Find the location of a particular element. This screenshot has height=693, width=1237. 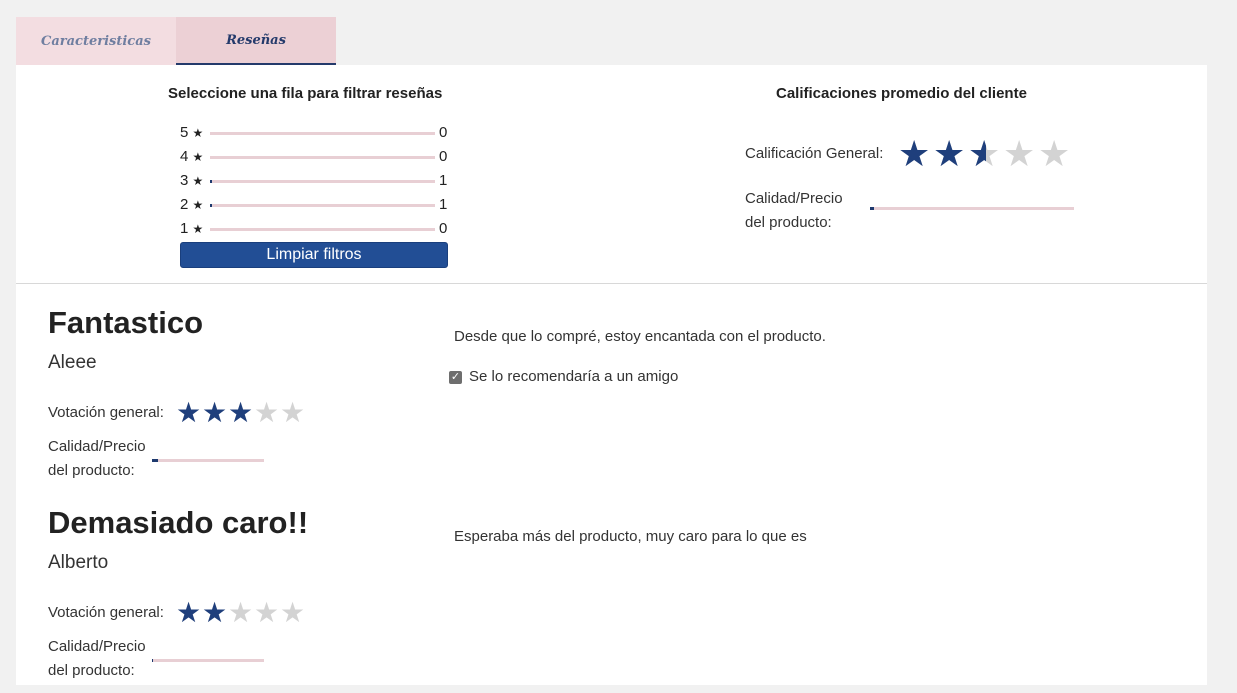

section-divider is located at coordinates (611, 283).